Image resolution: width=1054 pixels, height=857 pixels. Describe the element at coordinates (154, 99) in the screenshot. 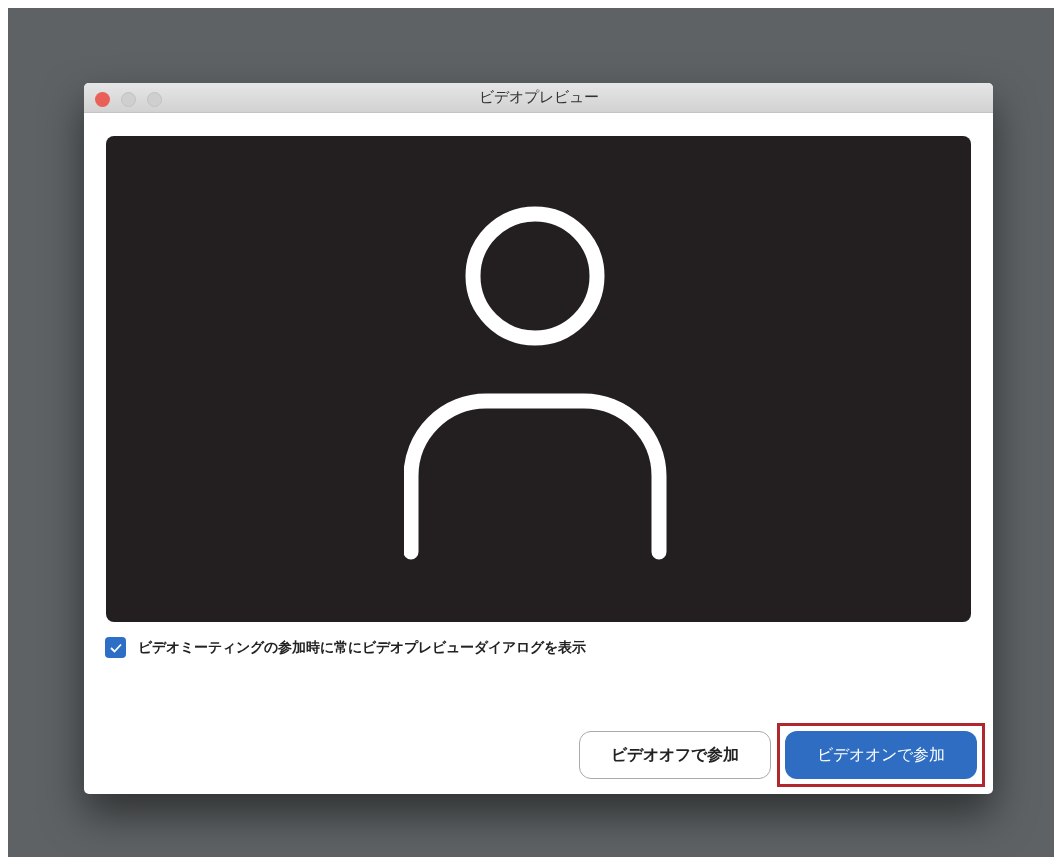

I see `zoom-button` at that location.